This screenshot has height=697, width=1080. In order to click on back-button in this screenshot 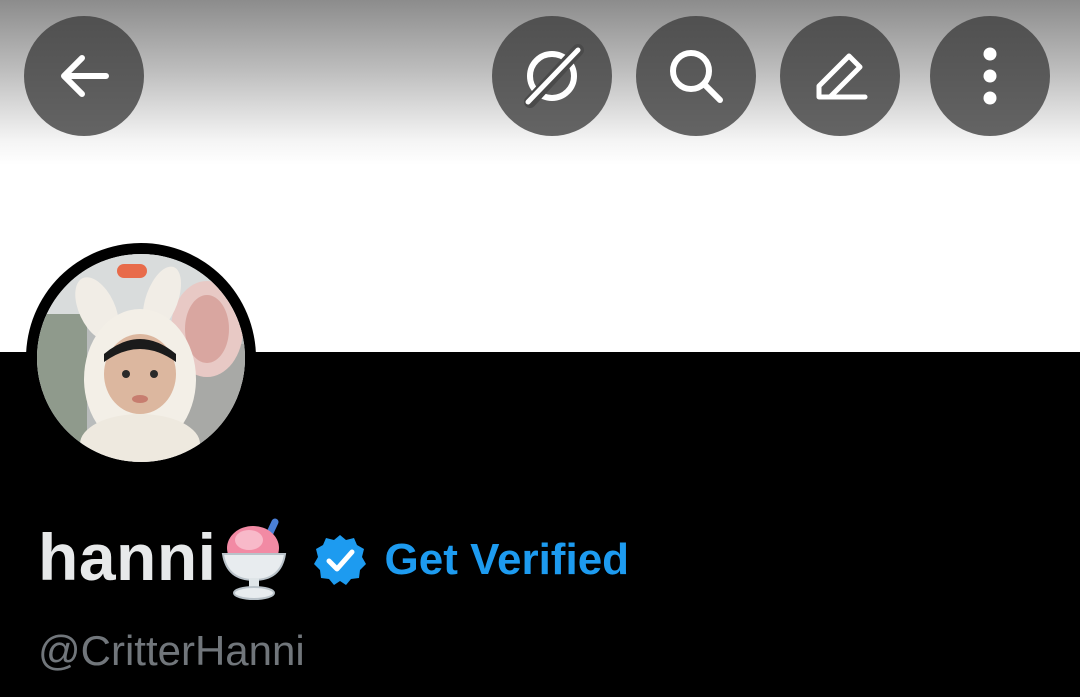, I will do `click(84, 76)`.